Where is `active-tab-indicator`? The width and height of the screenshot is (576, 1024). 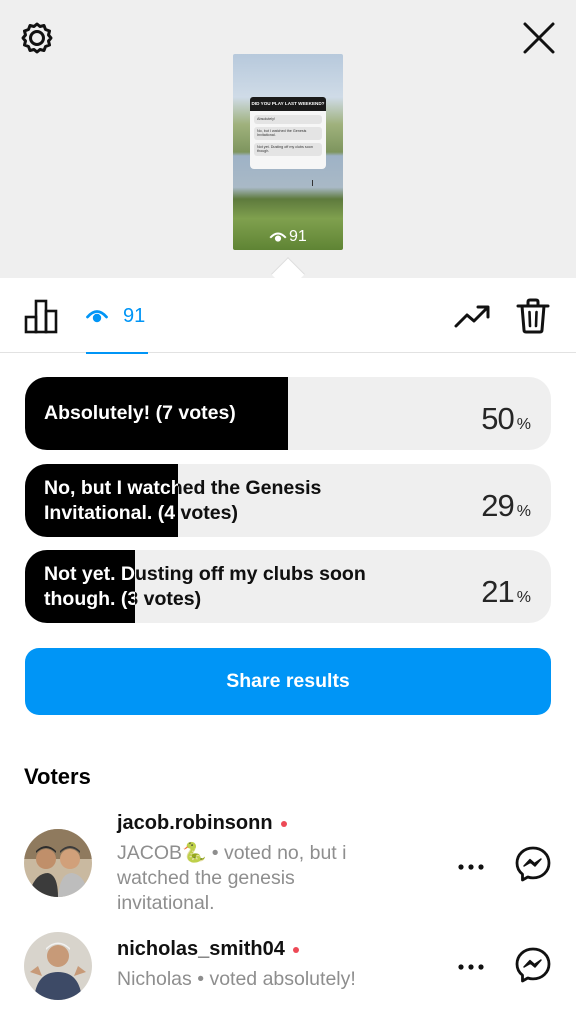
active-tab-indicator is located at coordinates (117, 353).